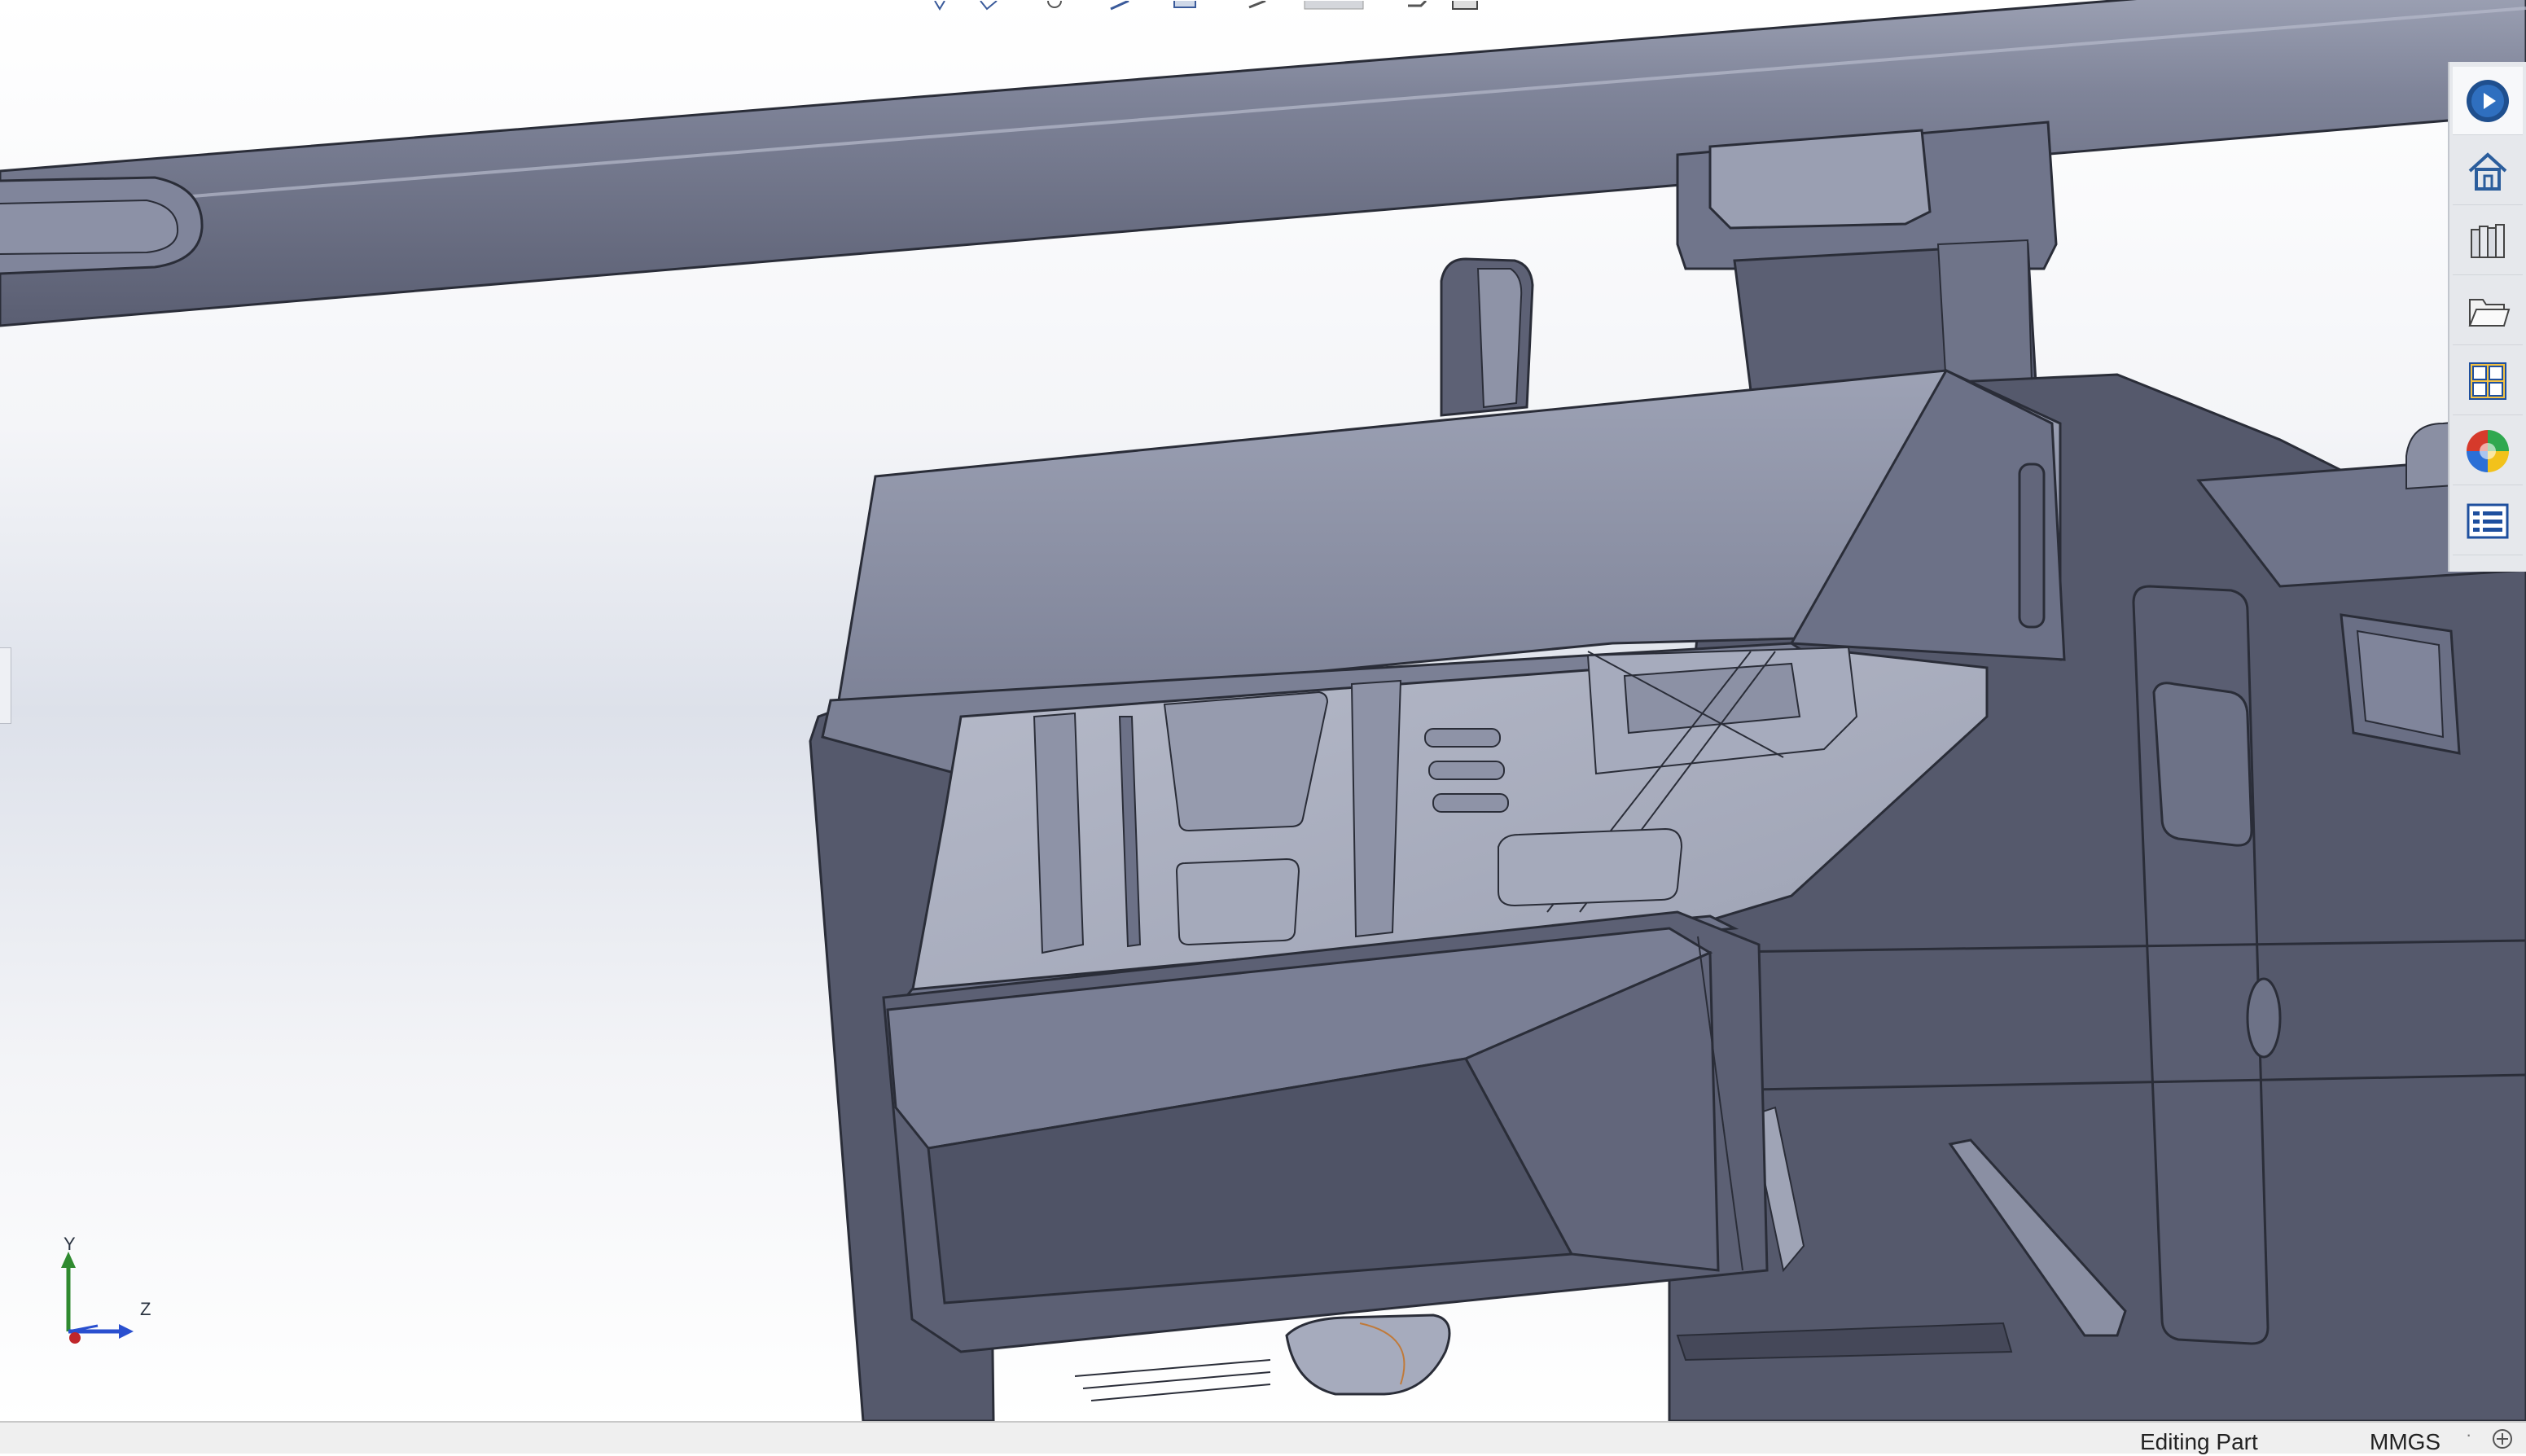 The image size is (2526, 1456). I want to click on home-button, so click(2488, 171).